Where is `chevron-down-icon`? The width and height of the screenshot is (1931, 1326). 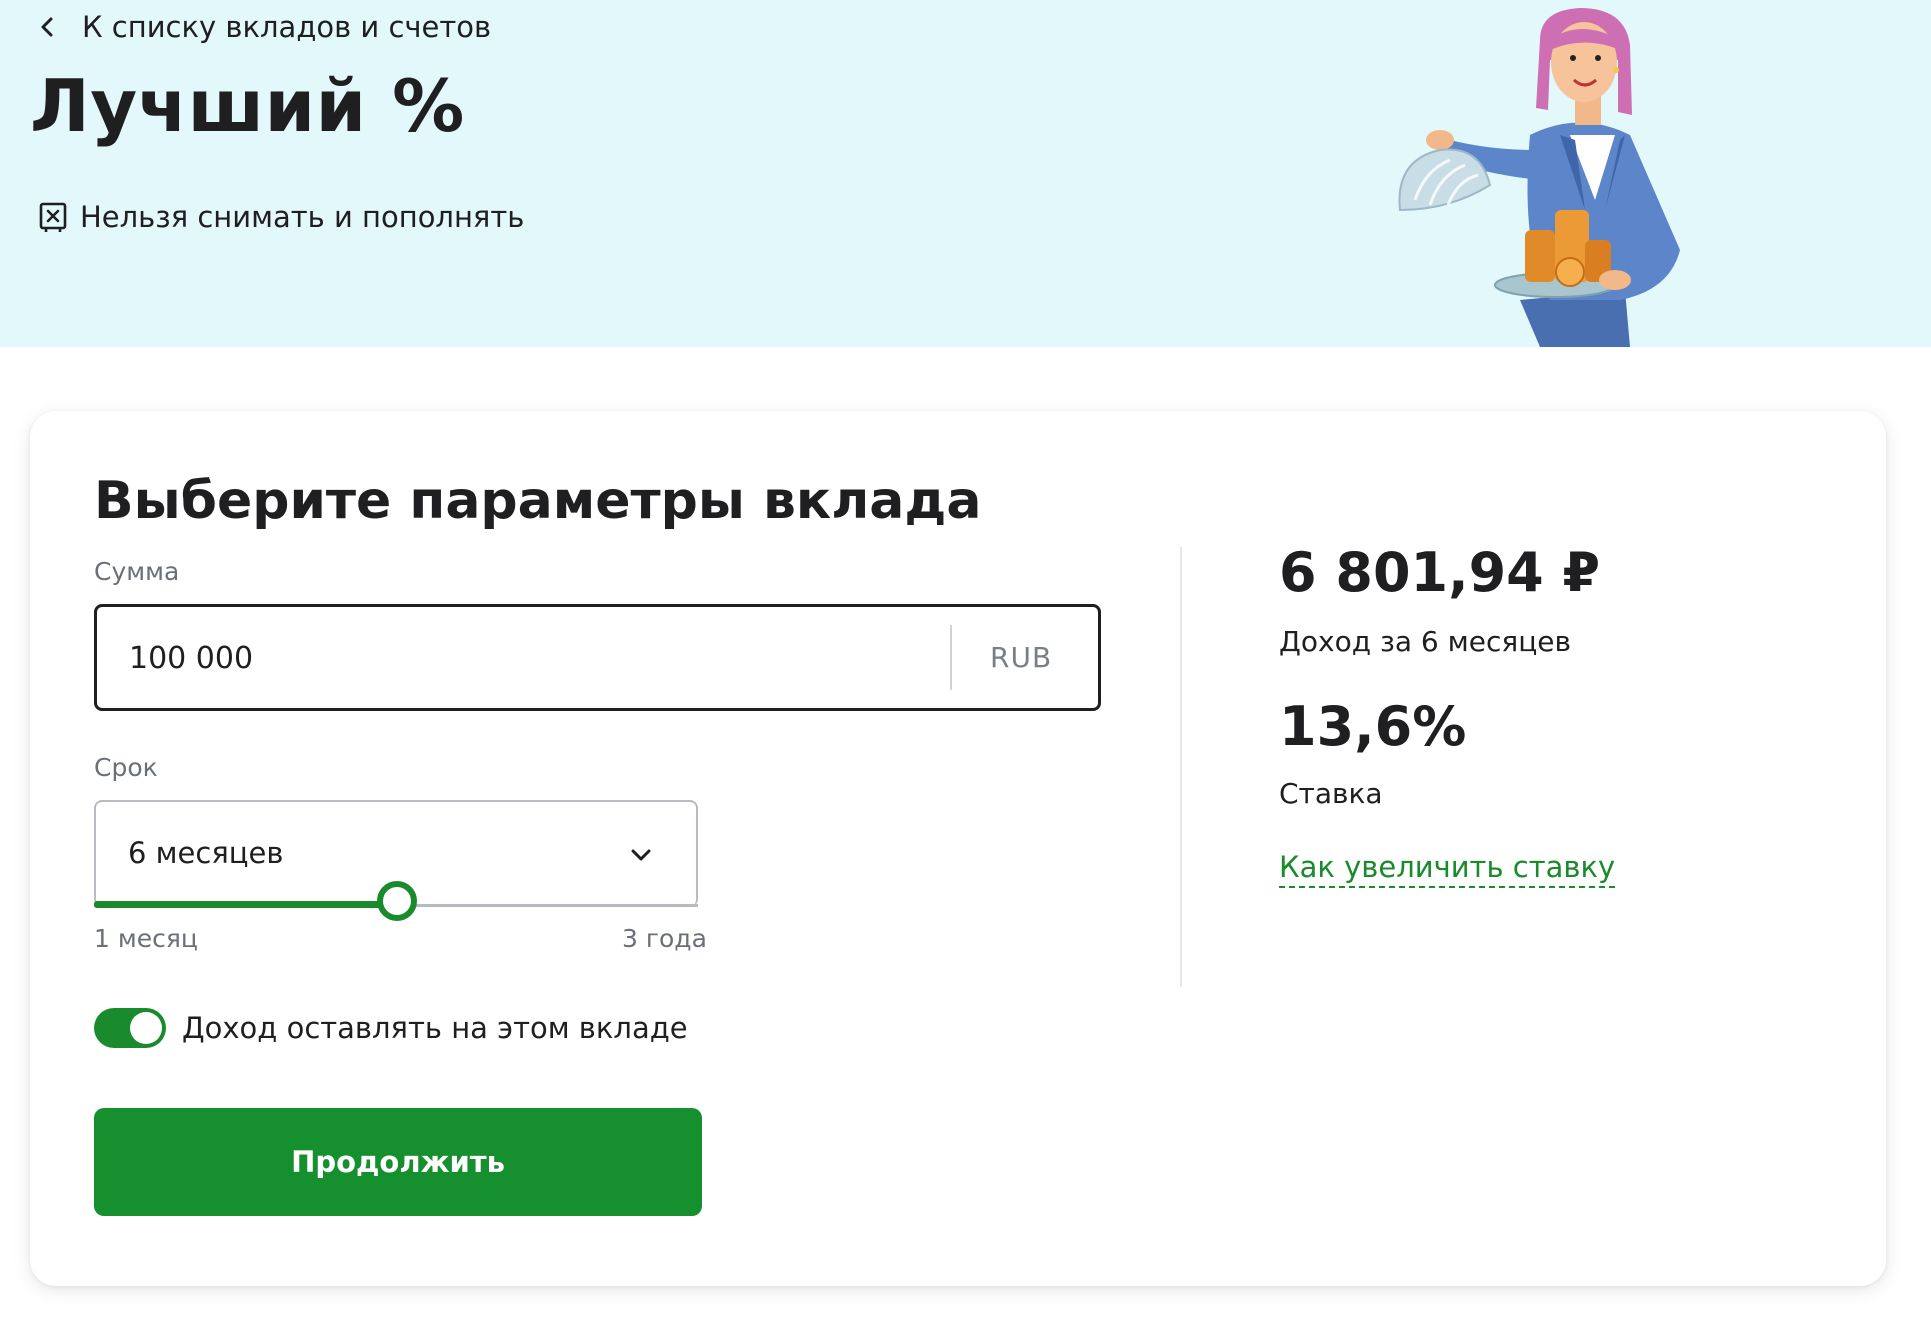 chevron-down-icon is located at coordinates (641, 855).